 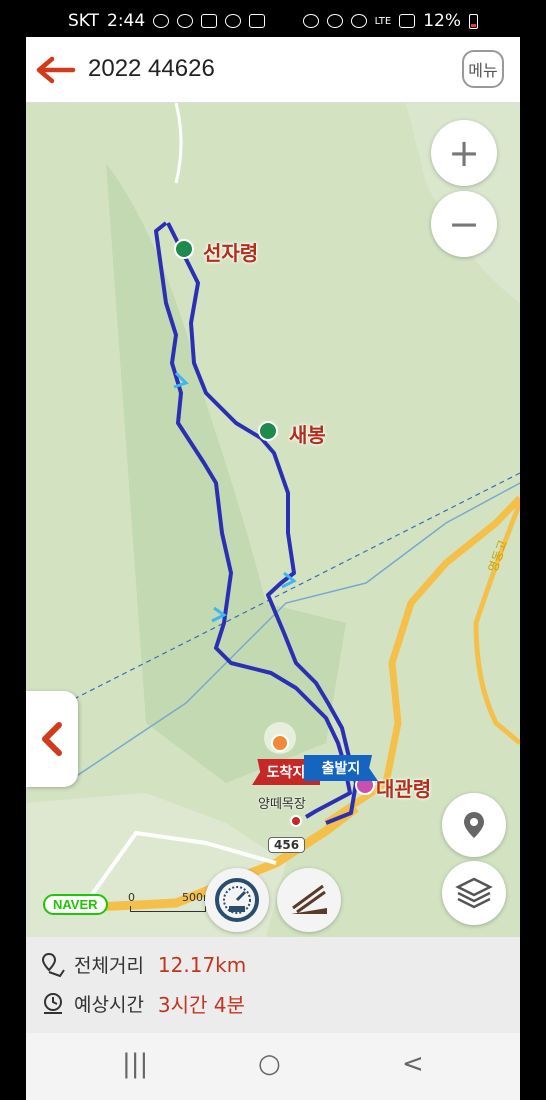 What do you see at coordinates (131, 897) in the screenshot?
I see `scale-start: 0` at bounding box center [131, 897].